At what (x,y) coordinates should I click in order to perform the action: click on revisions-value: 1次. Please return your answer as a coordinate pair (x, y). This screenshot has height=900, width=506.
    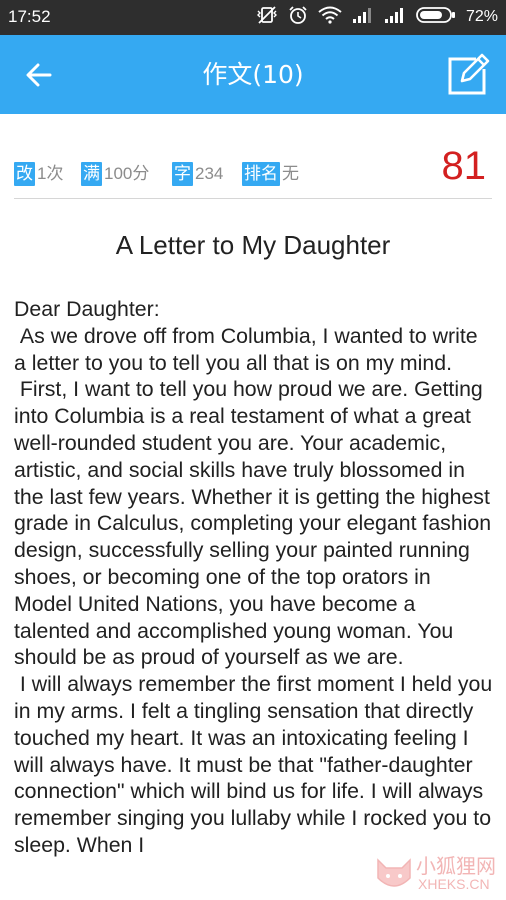
    Looking at the image, I should click on (50, 173).